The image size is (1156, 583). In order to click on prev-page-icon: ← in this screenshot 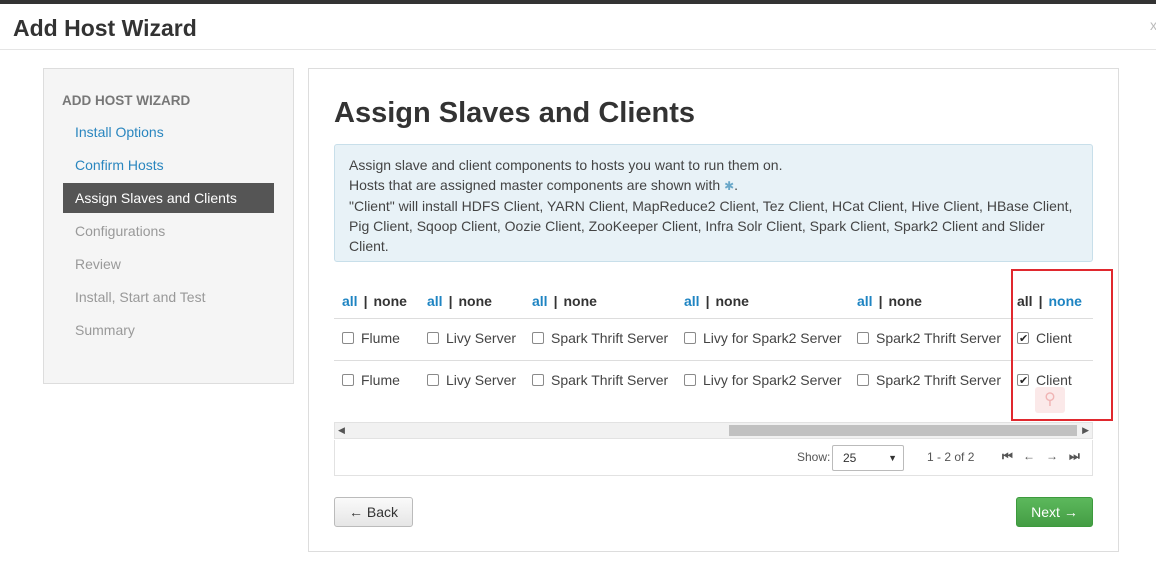, I will do `click(1029, 456)`.